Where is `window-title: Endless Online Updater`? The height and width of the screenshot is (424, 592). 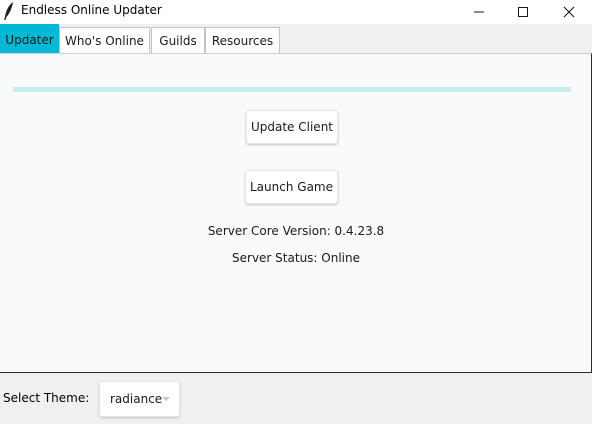
window-title: Endless Online Updater is located at coordinates (91, 10).